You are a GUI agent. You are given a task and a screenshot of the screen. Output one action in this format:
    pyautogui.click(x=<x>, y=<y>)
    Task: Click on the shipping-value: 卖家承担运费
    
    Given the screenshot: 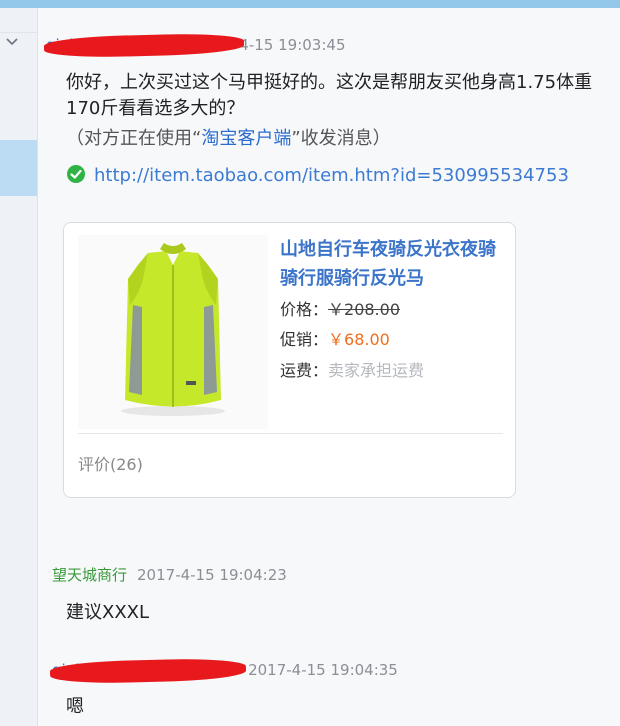 What is the action you would take?
    pyautogui.click(x=376, y=370)
    